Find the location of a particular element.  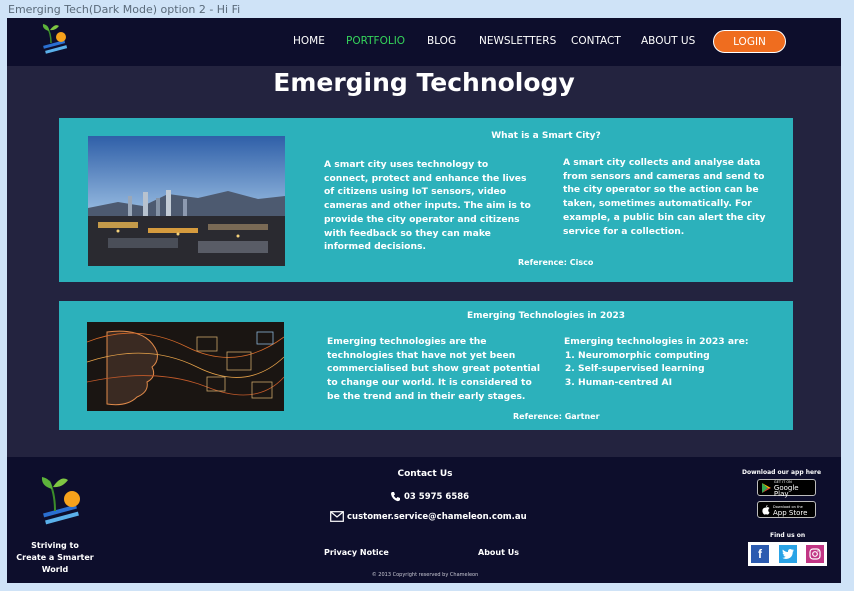

ai-face-image is located at coordinates (185, 366).